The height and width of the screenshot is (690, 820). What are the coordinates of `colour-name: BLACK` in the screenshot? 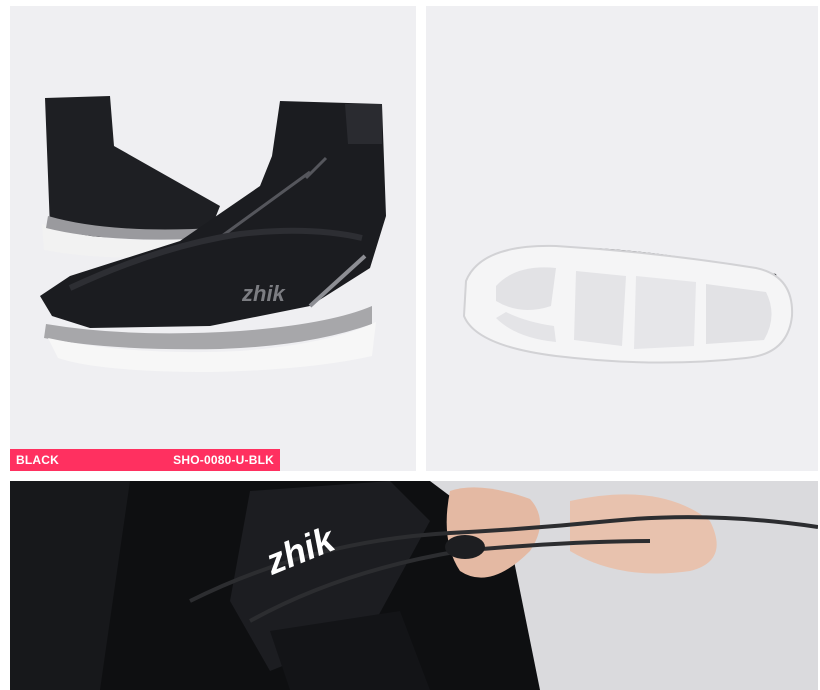 It's located at (37, 460).